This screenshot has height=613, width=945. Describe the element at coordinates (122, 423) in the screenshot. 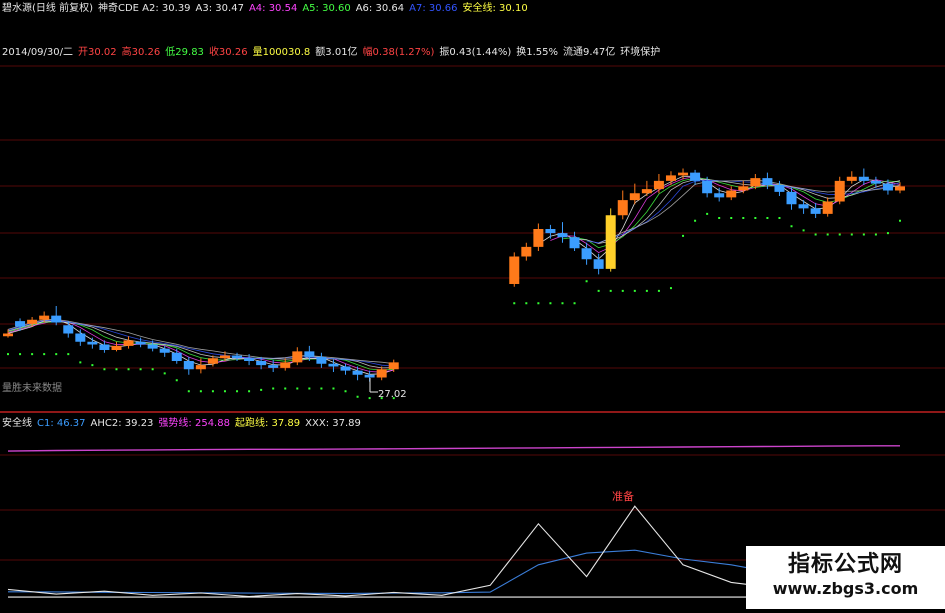

I see `lower-header-item-2: AHC2: 39.23` at that location.